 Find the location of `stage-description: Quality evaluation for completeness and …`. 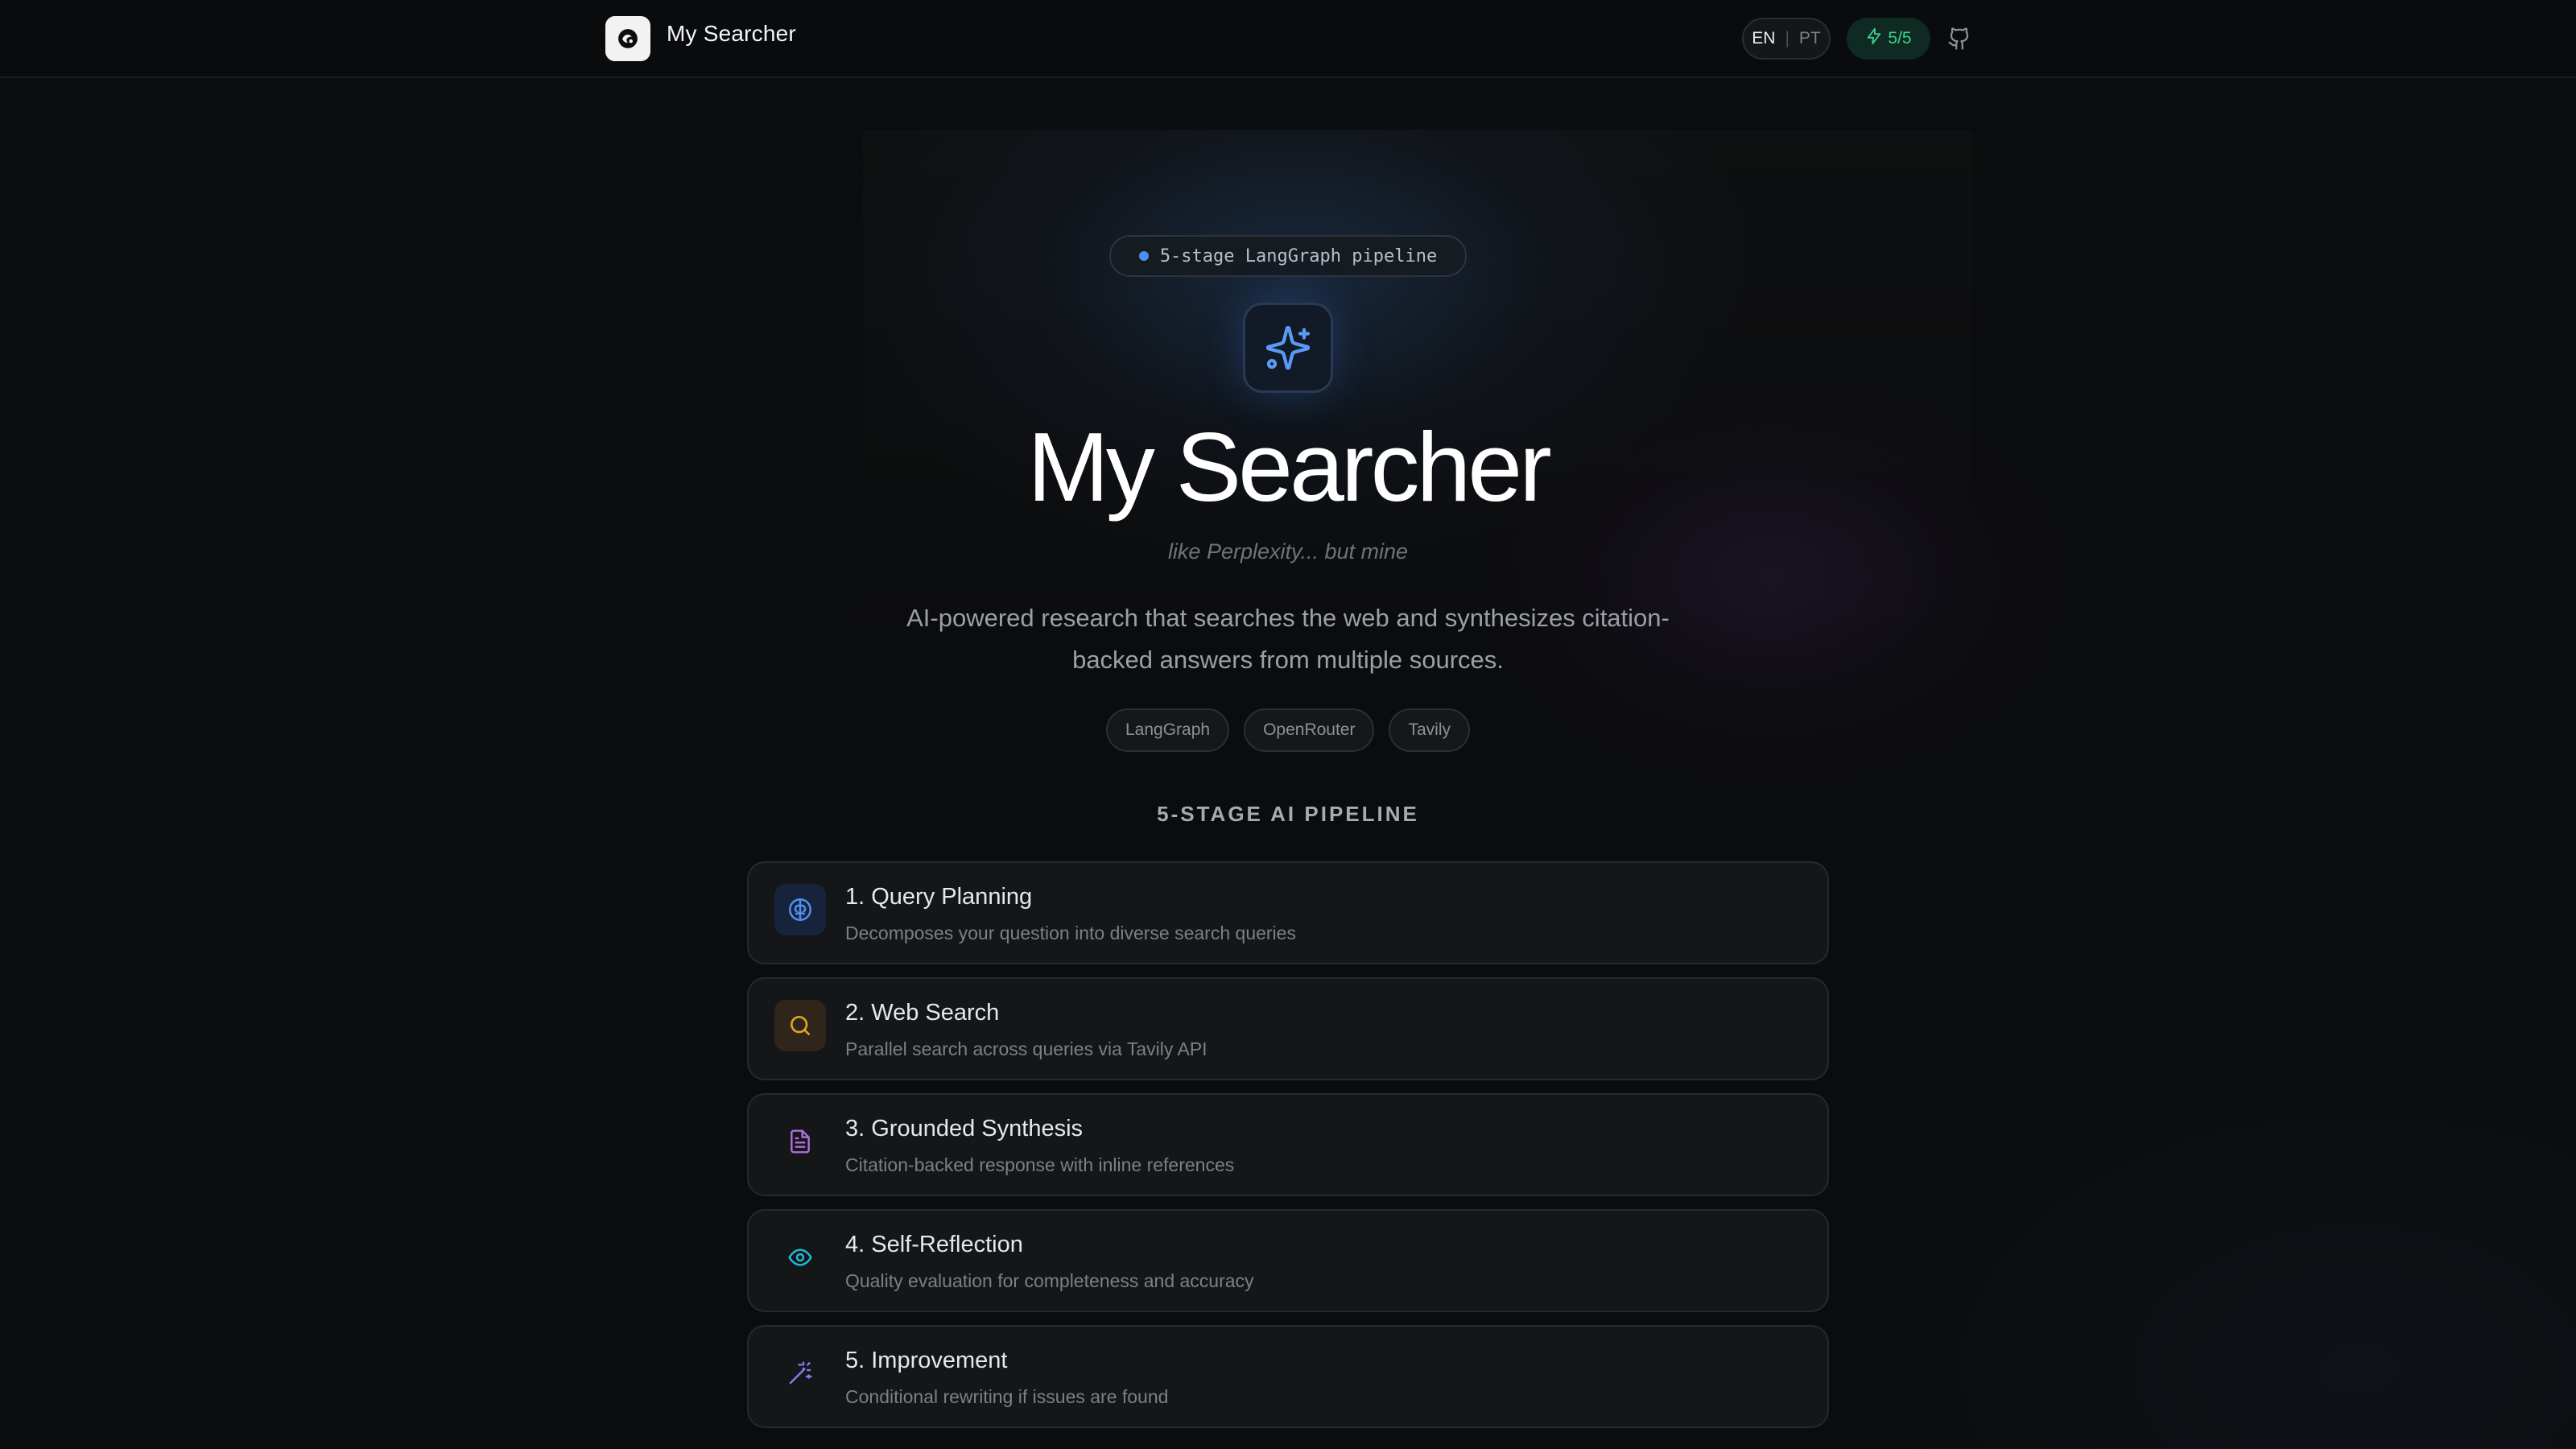

stage-description: Quality evaluation for completeness and … is located at coordinates (1049, 1280).